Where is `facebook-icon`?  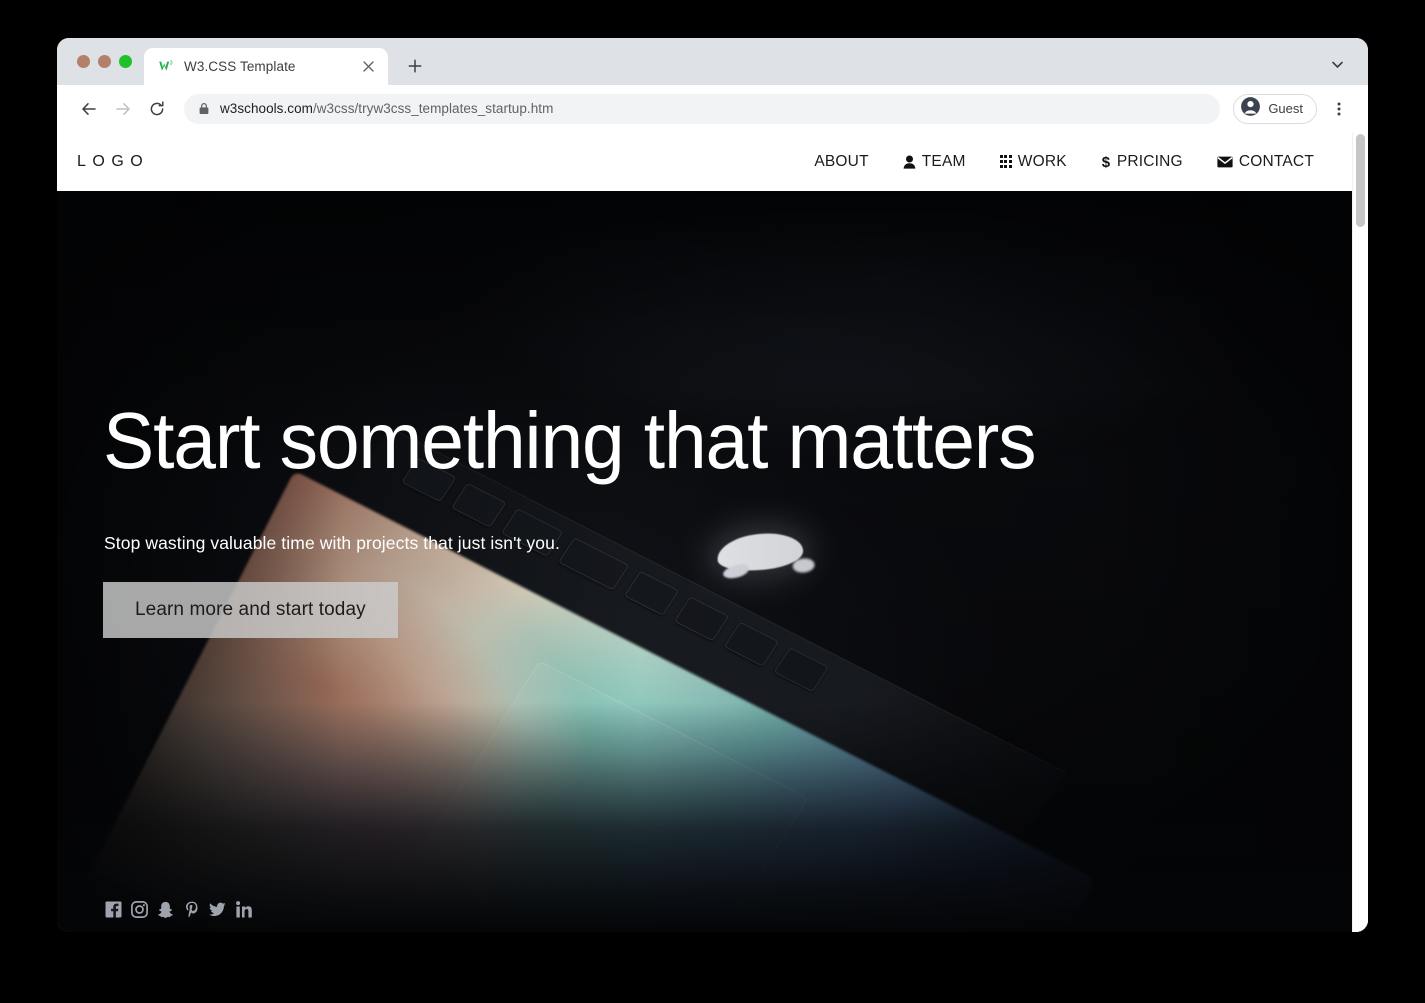 facebook-icon is located at coordinates (113, 909).